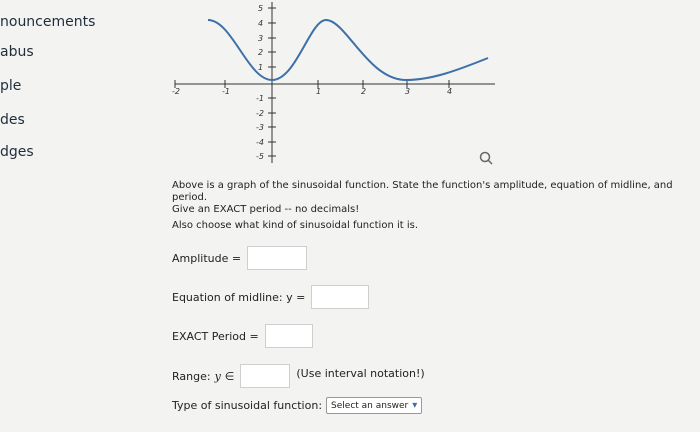 The width and height of the screenshot is (700, 432). What do you see at coordinates (17, 152) in the screenshot?
I see `sidebar-item-badges: dges` at bounding box center [17, 152].